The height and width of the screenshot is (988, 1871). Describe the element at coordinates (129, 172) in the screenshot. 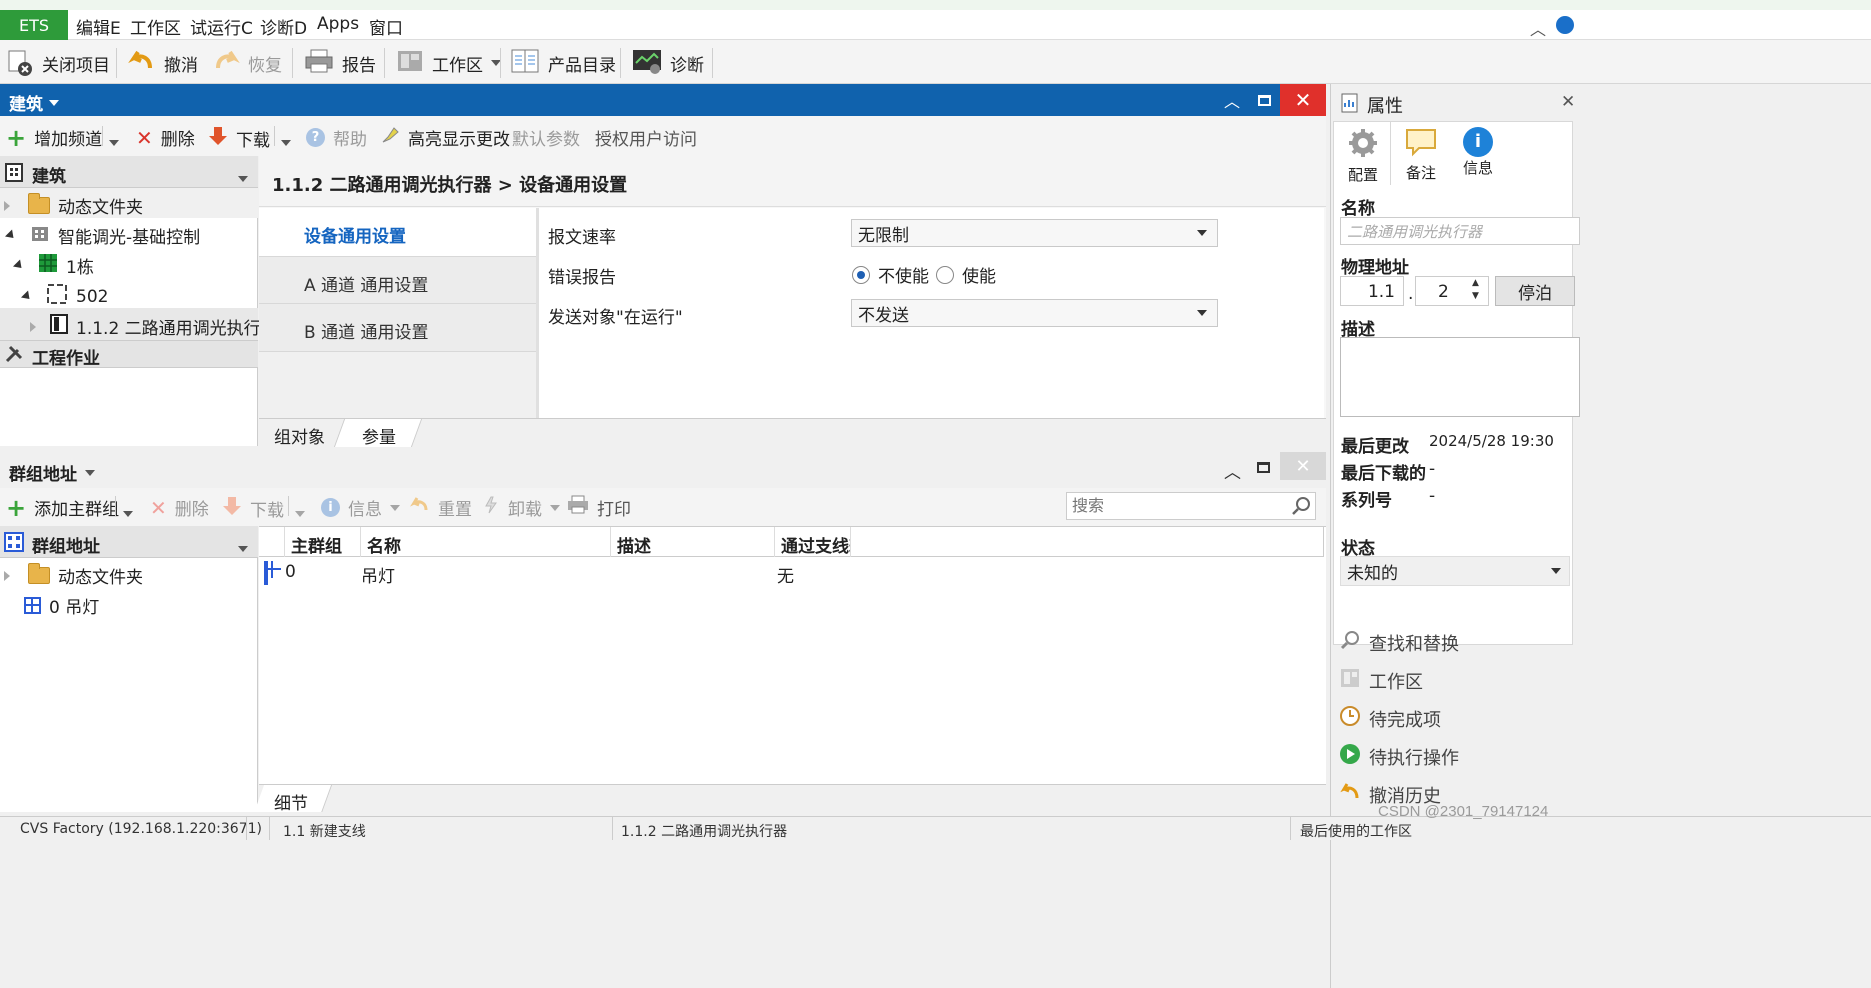

I see `building-tree-header: 建筑` at that location.